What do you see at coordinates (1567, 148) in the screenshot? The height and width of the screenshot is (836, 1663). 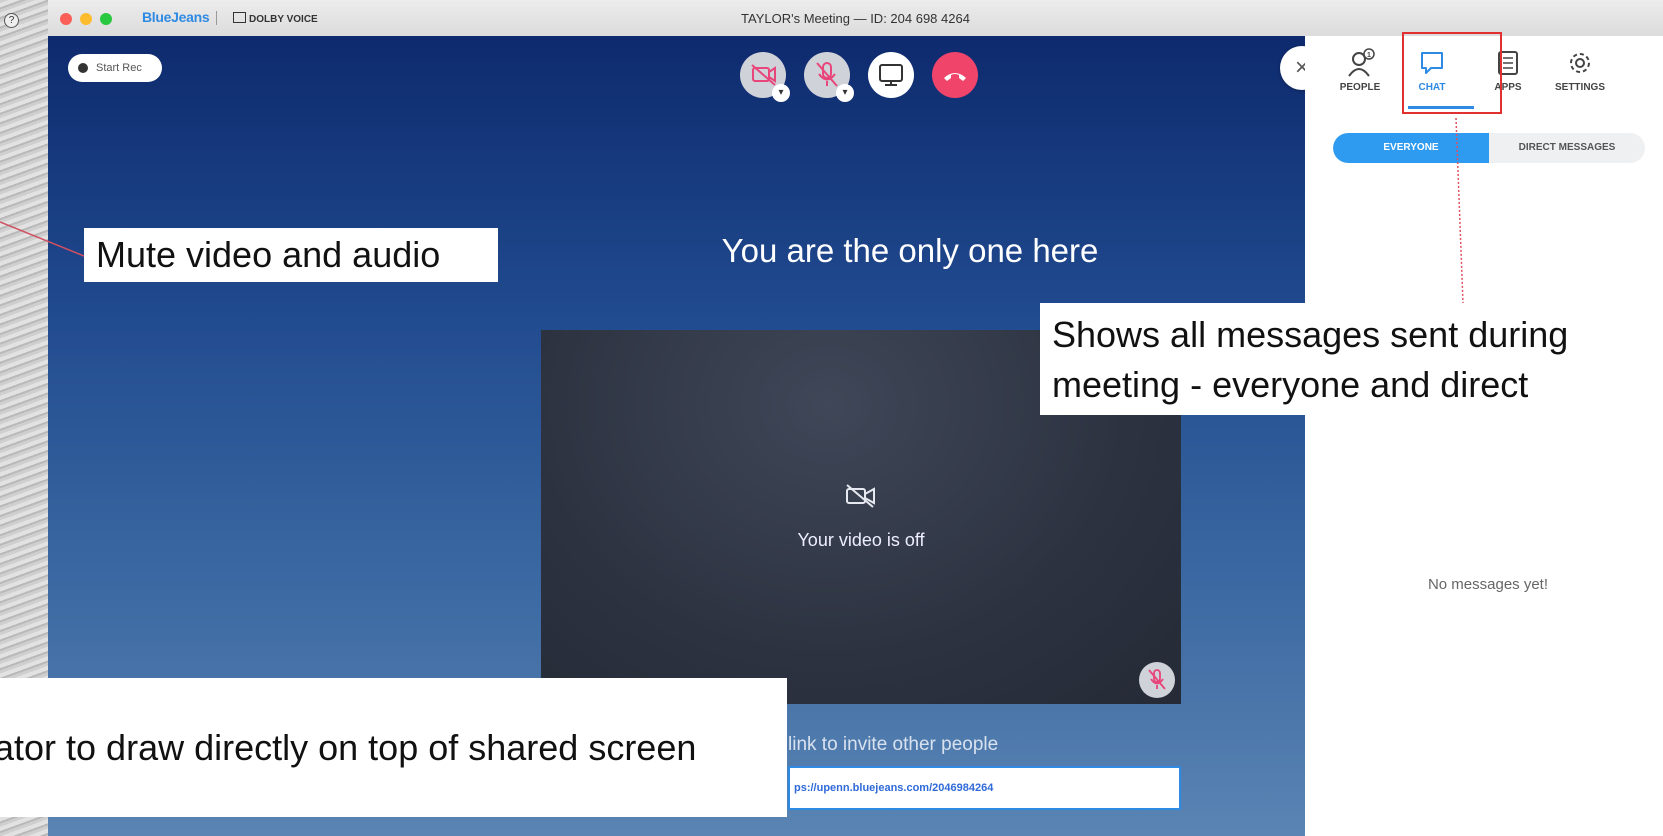 I see `direct-messages-segment: DIRECT MESSAGES` at bounding box center [1567, 148].